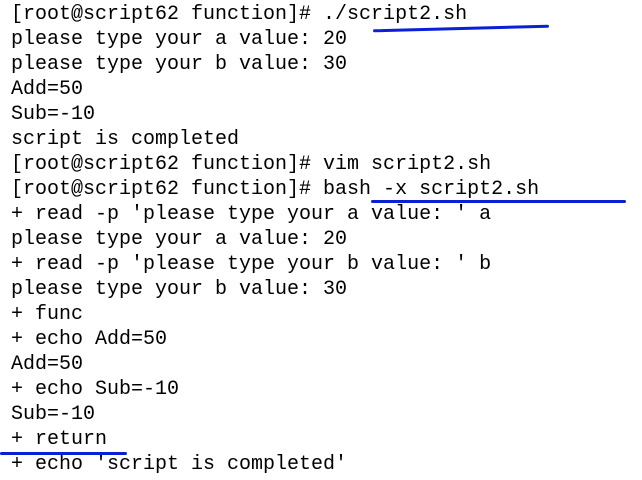 This screenshot has height=480, width=642. Describe the element at coordinates (251, 214) in the screenshot. I see `terminal-line: + read -p 'please type your a value: ' a` at that location.